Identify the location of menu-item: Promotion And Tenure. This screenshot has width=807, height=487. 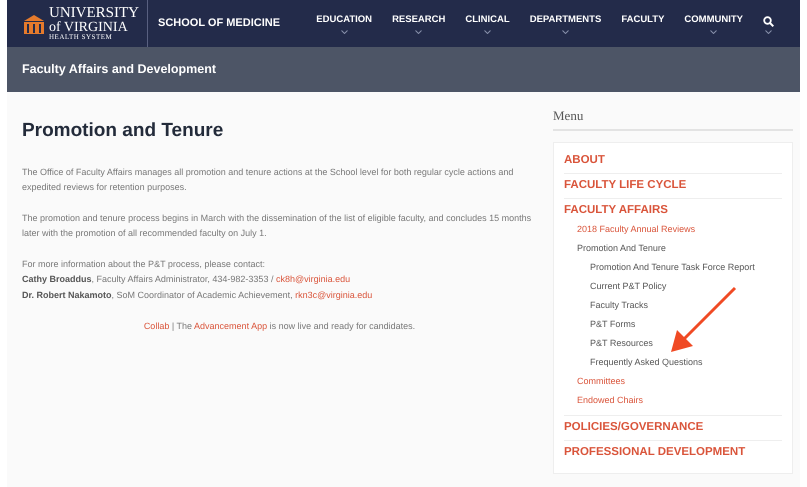
(615, 248).